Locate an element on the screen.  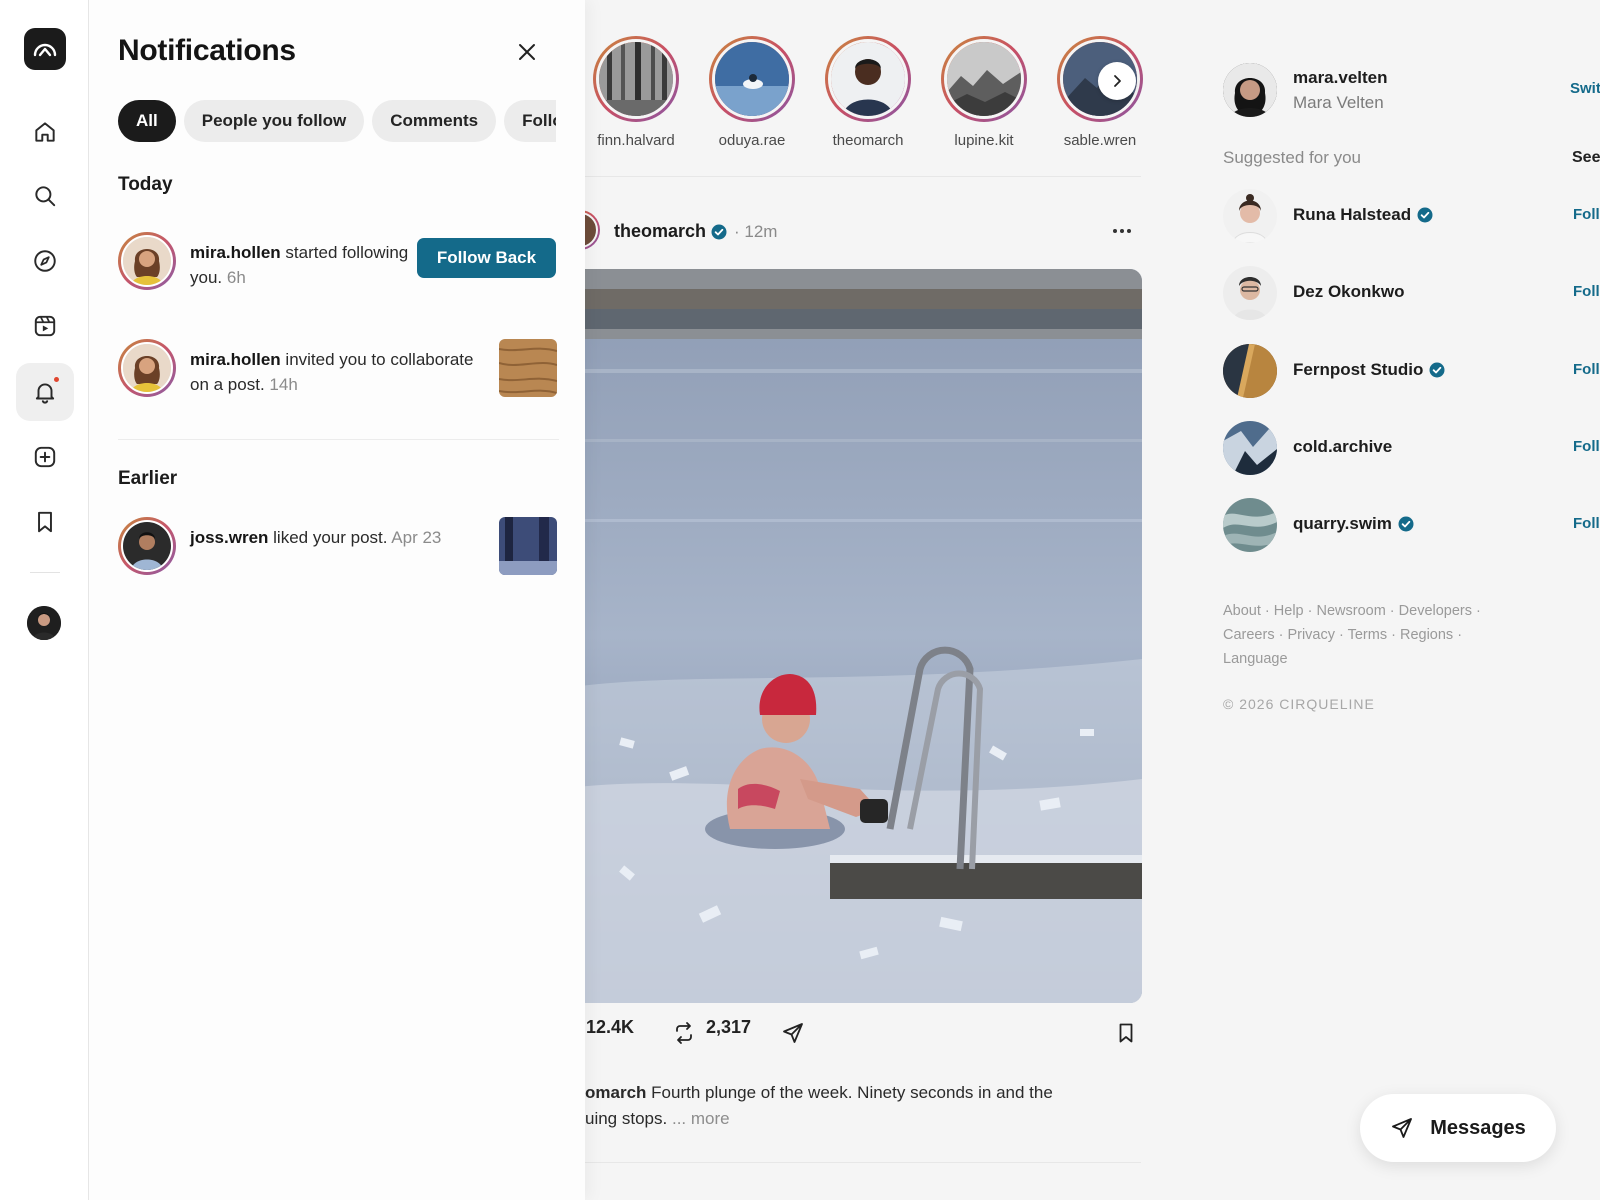
current-user-avatar is located at coordinates (1250, 90).